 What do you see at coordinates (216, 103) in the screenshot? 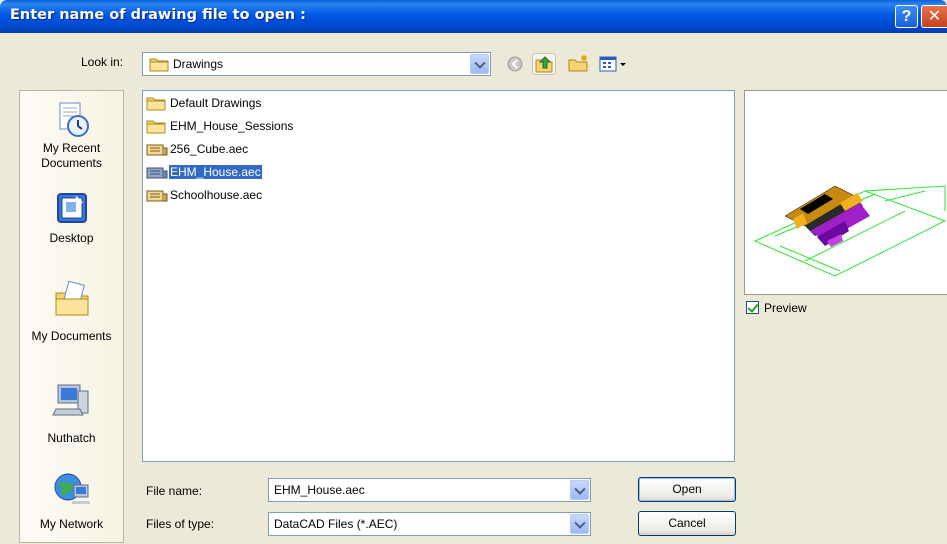
I see `file-name: Default Drawings` at bounding box center [216, 103].